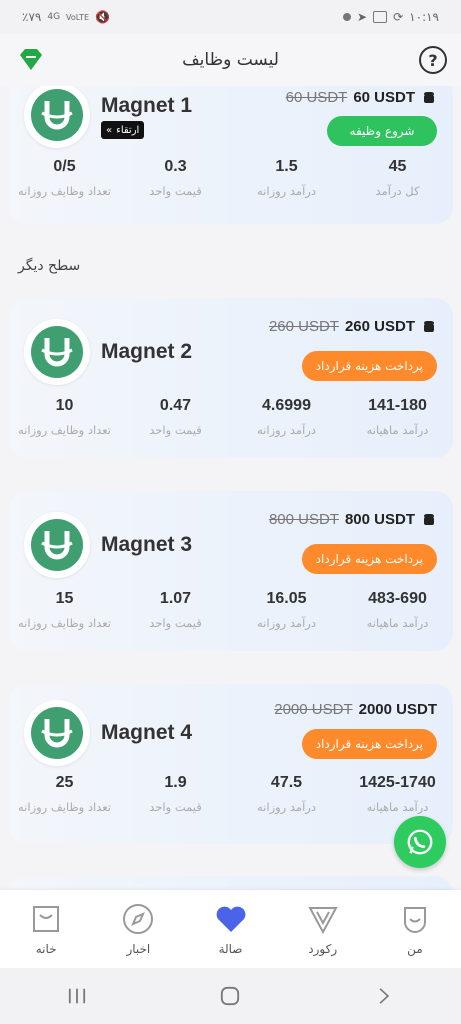 The image size is (461, 1024). I want to click on tab-me: من, so click(415, 929).